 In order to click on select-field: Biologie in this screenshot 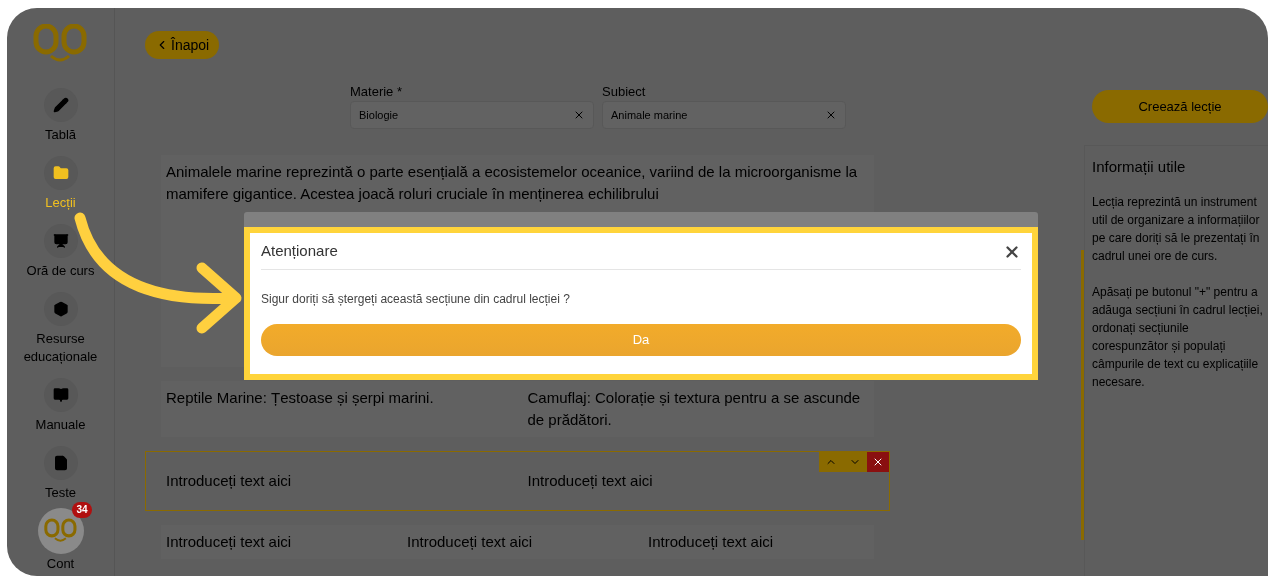, I will do `click(472, 115)`.